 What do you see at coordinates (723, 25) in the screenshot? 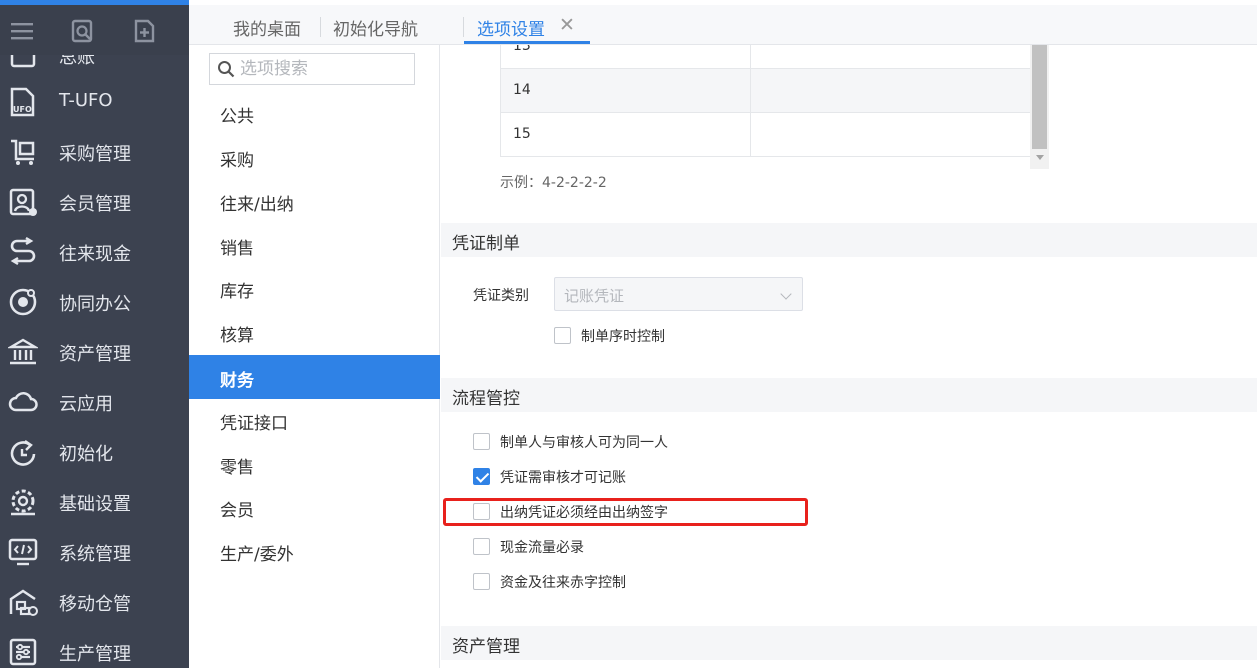
I see `tab-bar: 我的桌面 初始化导航 选项设置 ✕` at bounding box center [723, 25].